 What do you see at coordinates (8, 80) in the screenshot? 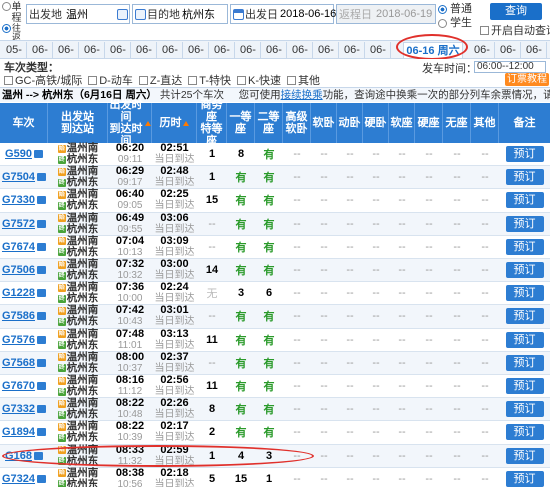
I see `filter-gc-checkbox` at bounding box center [8, 80].